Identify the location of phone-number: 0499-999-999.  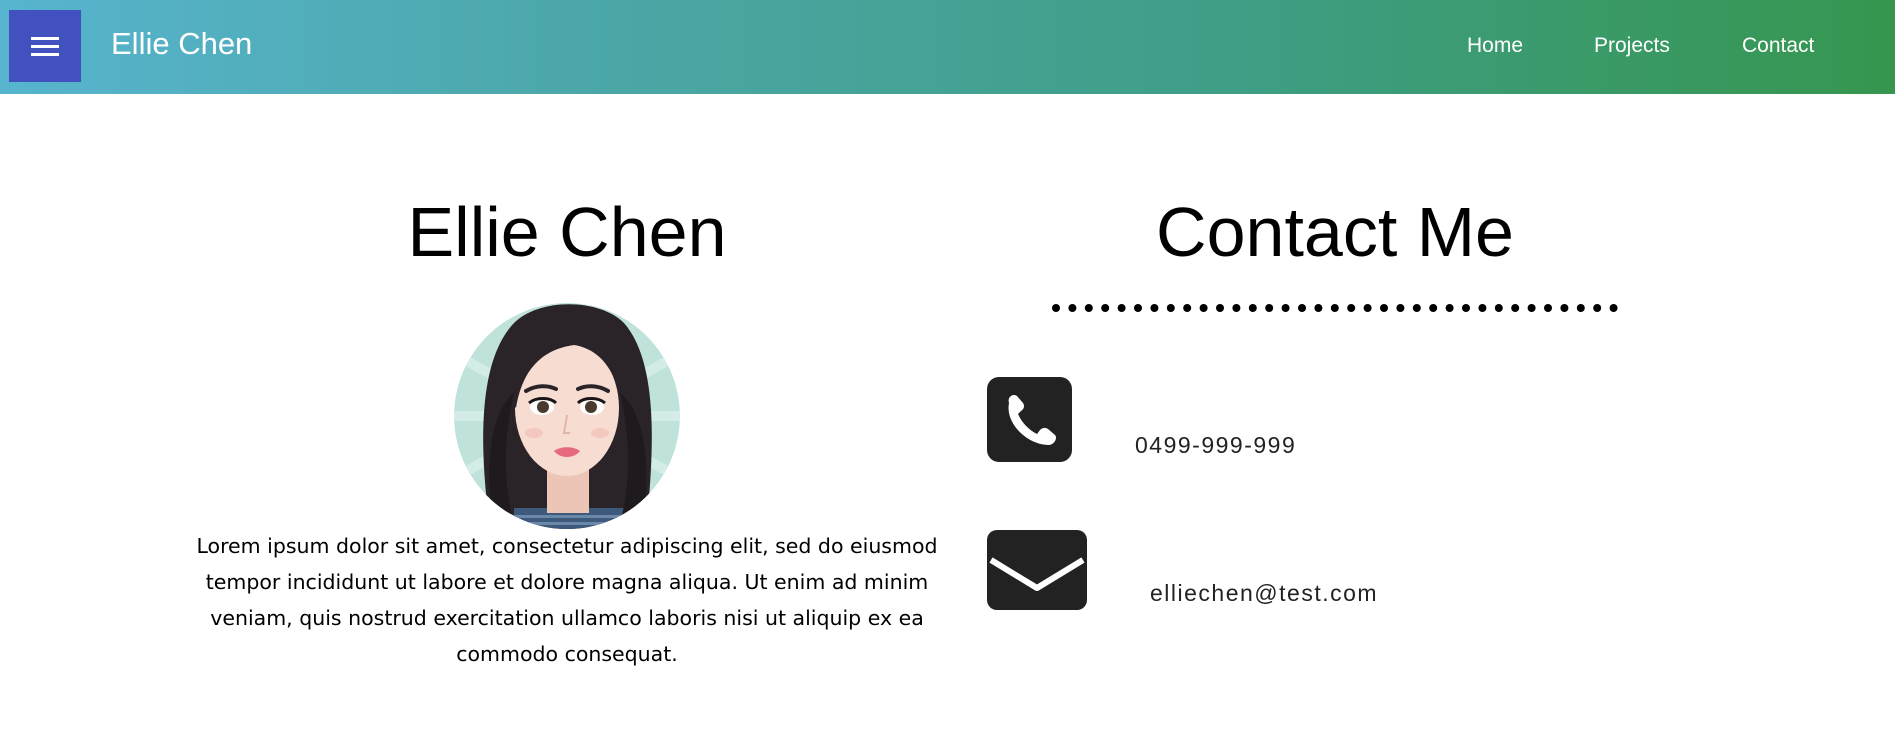
(1215, 445).